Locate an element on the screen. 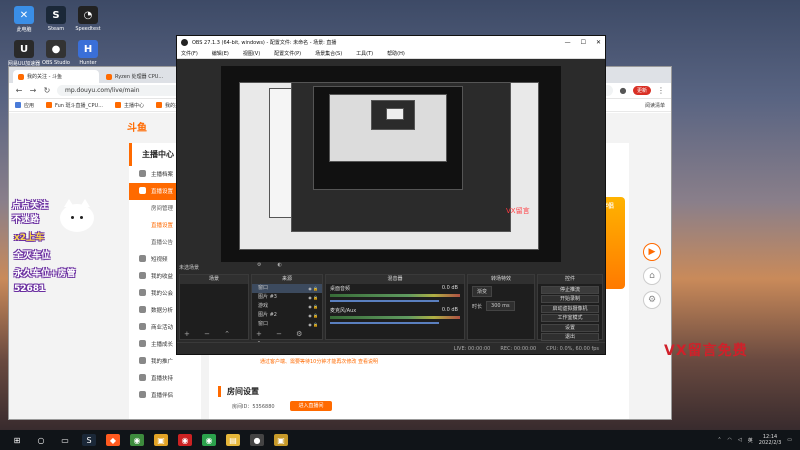 The width and height of the screenshot is (800, 450). chevron-up-icon: ⌃ is located at coordinates (719, 440).